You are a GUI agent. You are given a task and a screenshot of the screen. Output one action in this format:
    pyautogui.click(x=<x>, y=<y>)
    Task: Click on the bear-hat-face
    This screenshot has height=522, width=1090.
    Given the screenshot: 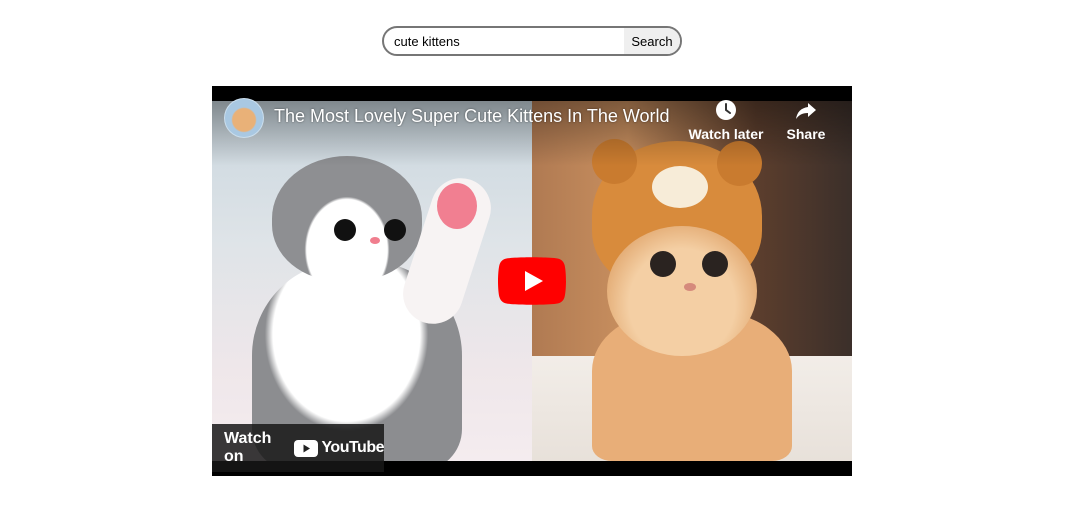 What is the action you would take?
    pyautogui.click(x=680, y=187)
    